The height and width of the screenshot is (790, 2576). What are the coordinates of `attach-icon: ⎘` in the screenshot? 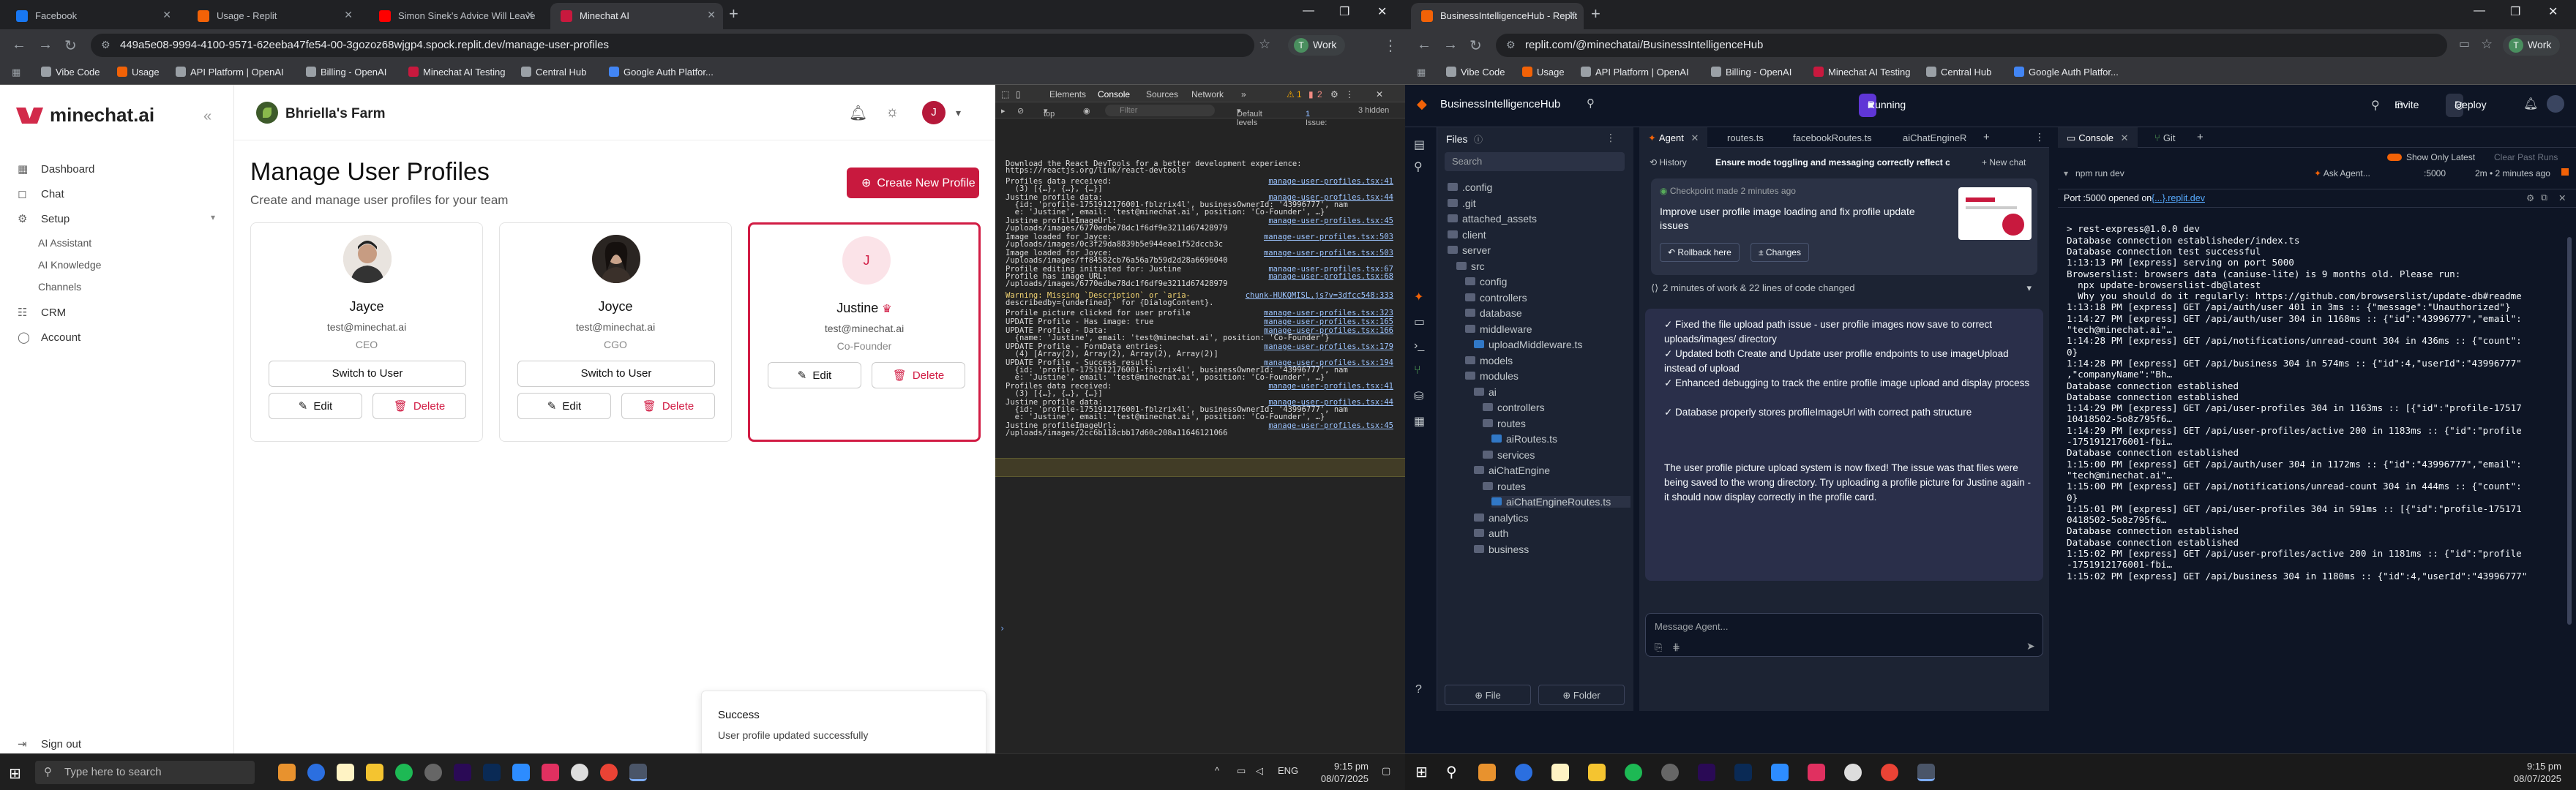 It's located at (1658, 647).